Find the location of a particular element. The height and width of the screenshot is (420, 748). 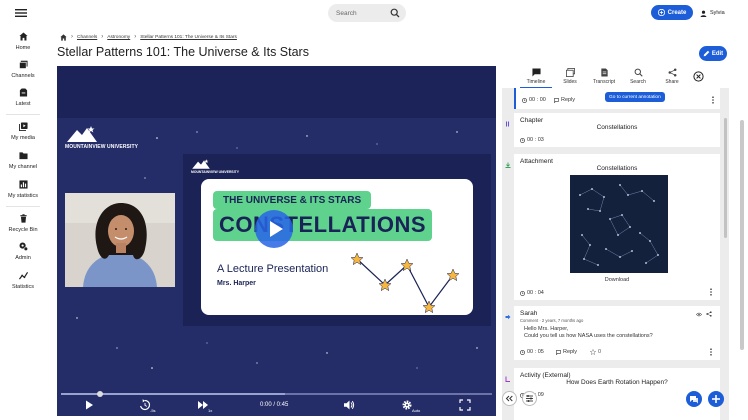

sidebar-item-admin: Admin is located at coordinates (23, 253).